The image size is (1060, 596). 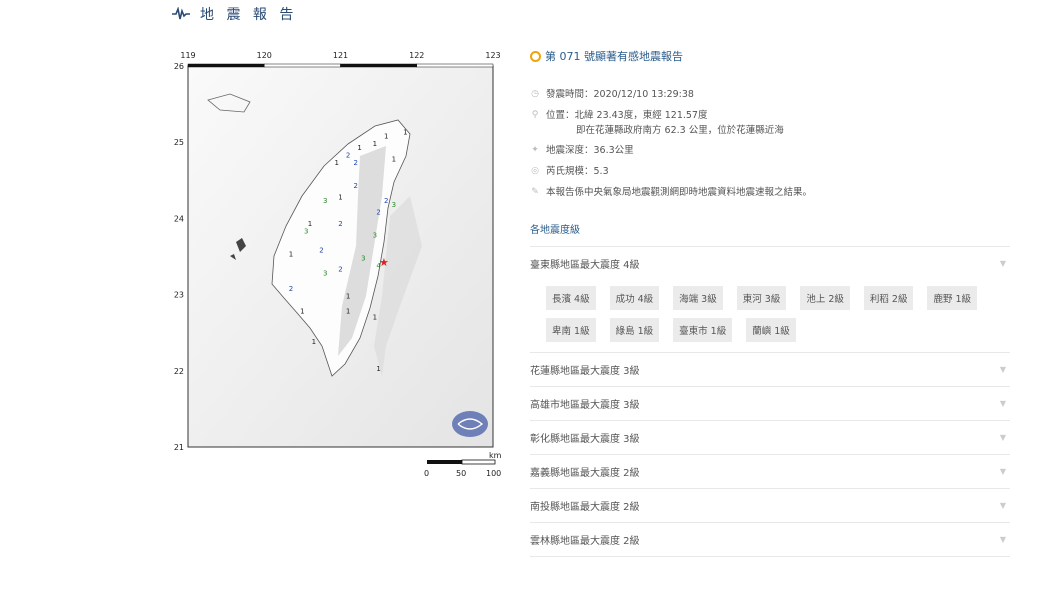 What do you see at coordinates (179, 371) in the screenshot?
I see `lat-tick-label: 22` at bounding box center [179, 371].